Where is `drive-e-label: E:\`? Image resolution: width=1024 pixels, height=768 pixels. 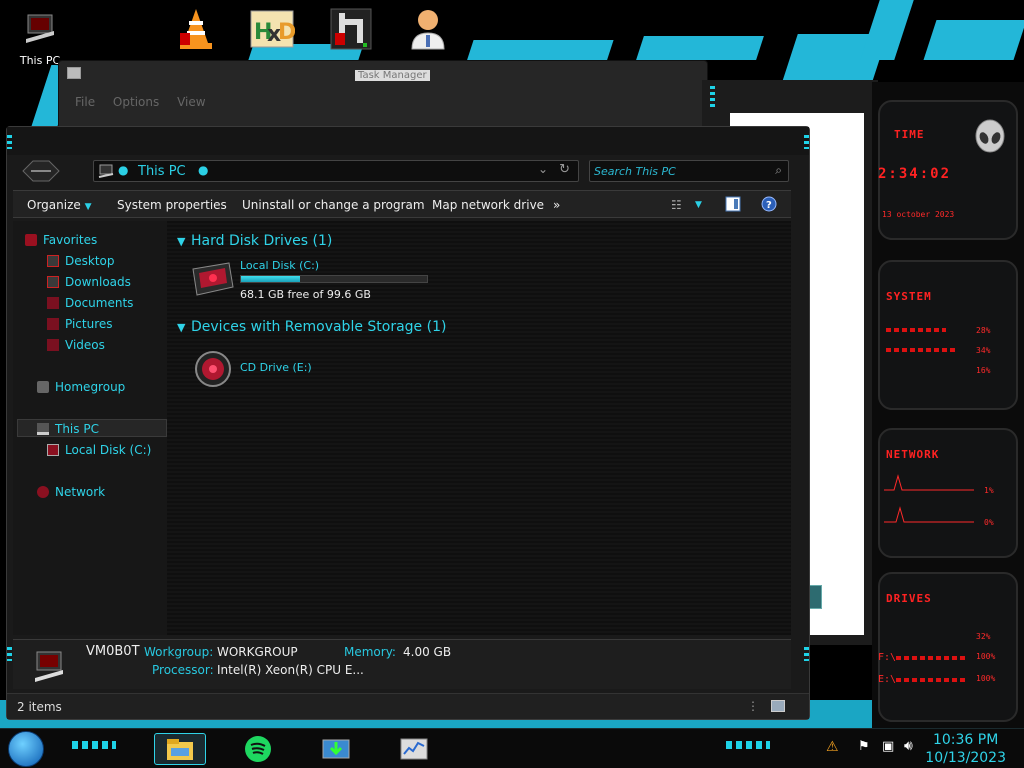 drive-e-label: E:\ is located at coordinates (887, 679).